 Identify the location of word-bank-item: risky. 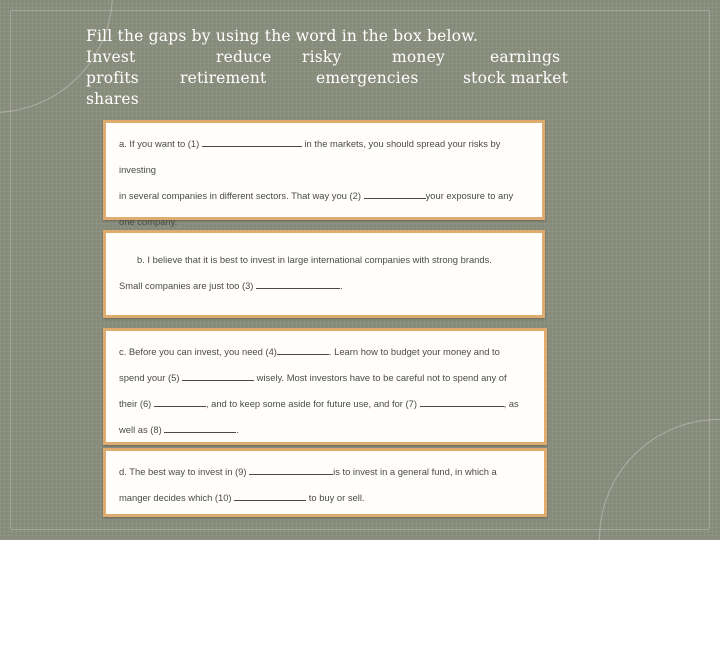
(322, 57).